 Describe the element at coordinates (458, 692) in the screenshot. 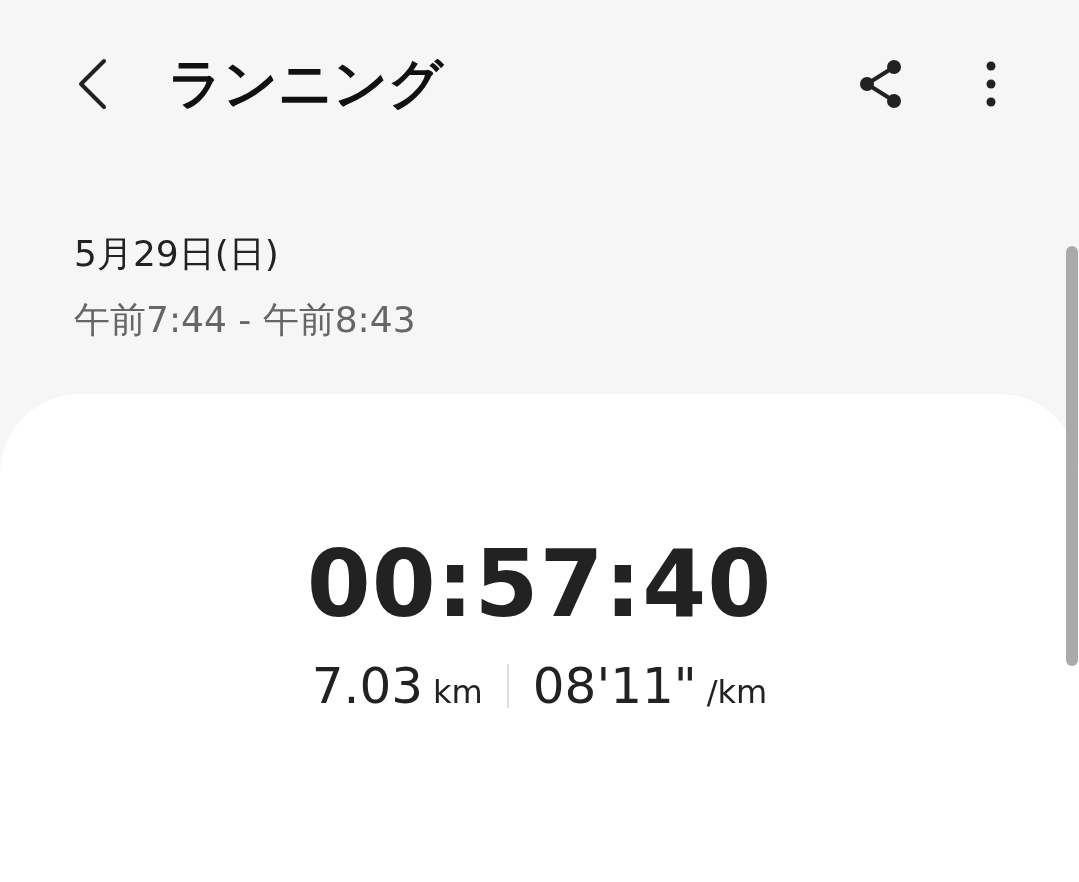

I see `stat-unit: km` at that location.